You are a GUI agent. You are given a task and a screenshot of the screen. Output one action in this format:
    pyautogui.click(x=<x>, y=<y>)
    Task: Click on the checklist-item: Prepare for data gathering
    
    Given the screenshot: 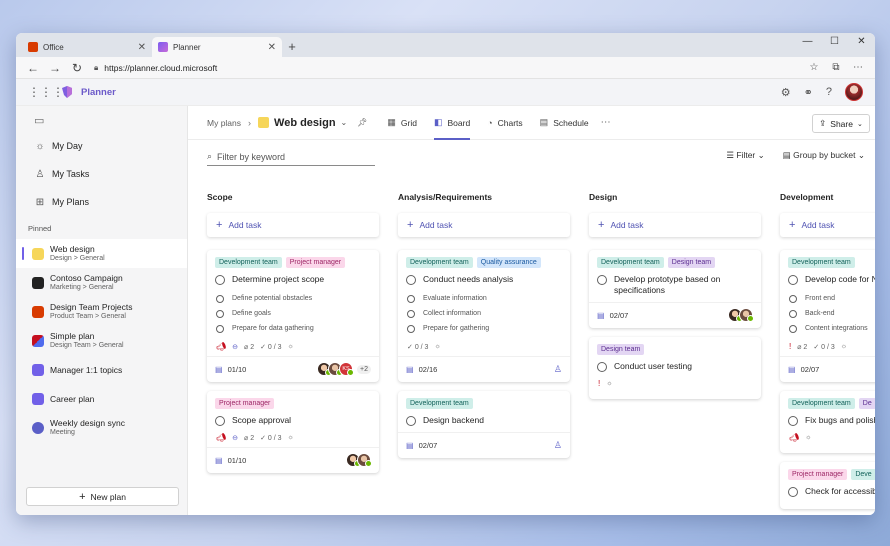 What is the action you would take?
    pyautogui.click(x=293, y=328)
    